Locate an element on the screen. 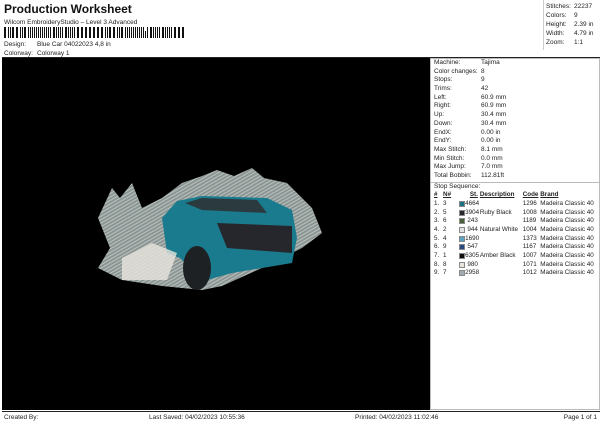  column-header: Description is located at coordinates (497, 195).